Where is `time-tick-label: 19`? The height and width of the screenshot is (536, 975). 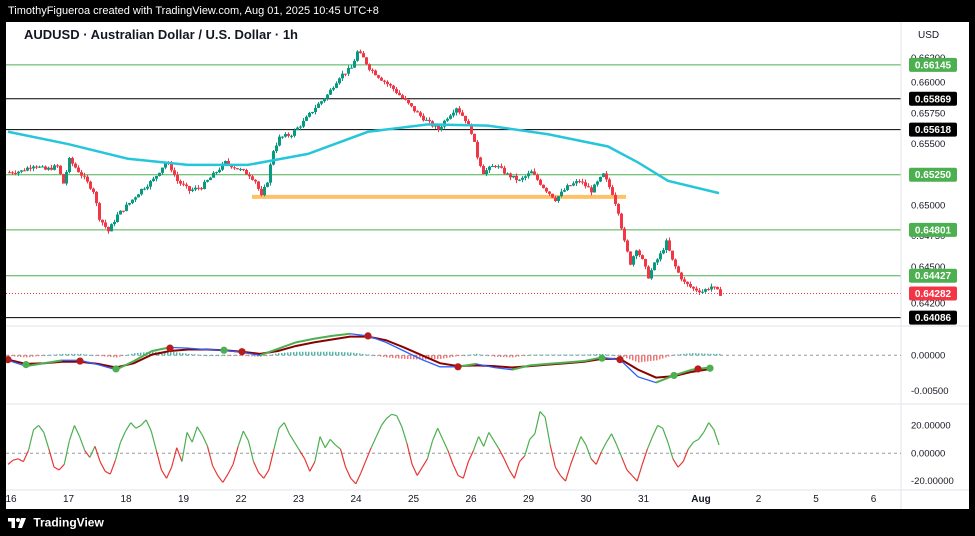
time-tick-label: 19 is located at coordinates (184, 499).